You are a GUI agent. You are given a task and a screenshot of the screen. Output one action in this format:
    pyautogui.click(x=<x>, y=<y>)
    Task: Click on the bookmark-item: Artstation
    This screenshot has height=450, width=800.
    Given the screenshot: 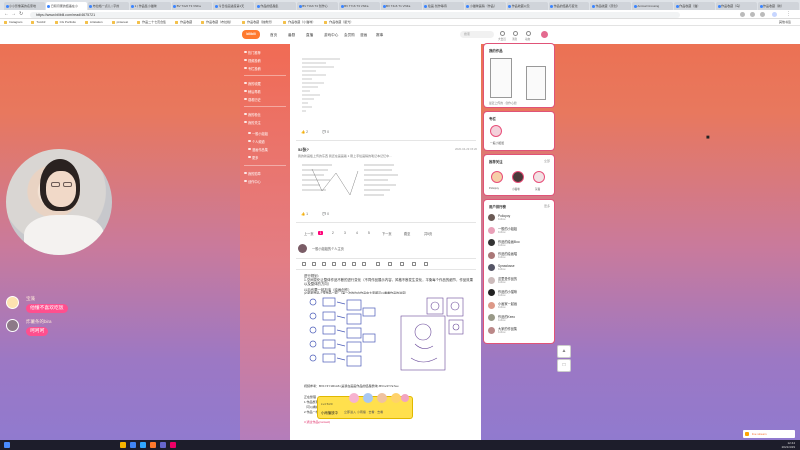 What is the action you would take?
    pyautogui.click(x=93, y=22)
    